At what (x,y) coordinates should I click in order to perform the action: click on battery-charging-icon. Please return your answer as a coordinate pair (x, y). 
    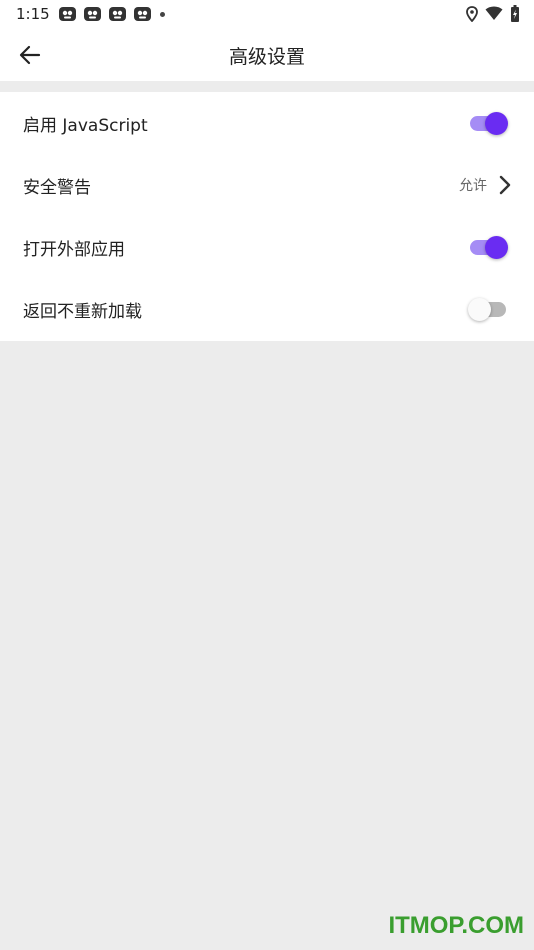
    Looking at the image, I should click on (515, 13).